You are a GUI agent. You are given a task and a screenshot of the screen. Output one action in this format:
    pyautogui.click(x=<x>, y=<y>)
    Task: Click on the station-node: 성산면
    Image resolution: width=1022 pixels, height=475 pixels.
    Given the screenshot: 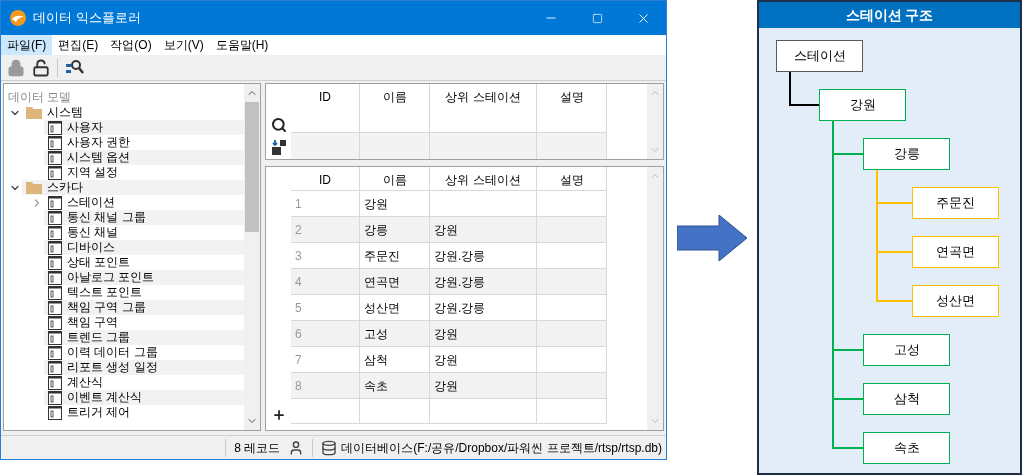 What is the action you would take?
    pyautogui.click(x=955, y=301)
    